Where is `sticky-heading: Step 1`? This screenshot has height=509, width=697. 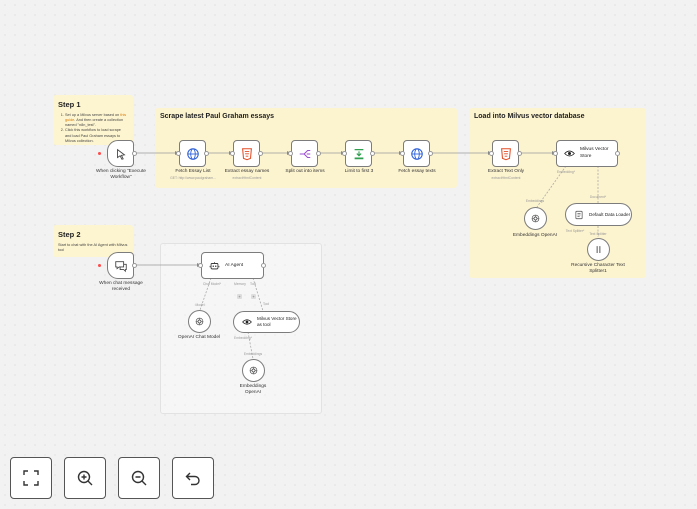 sticky-heading: Step 1 is located at coordinates (69, 104).